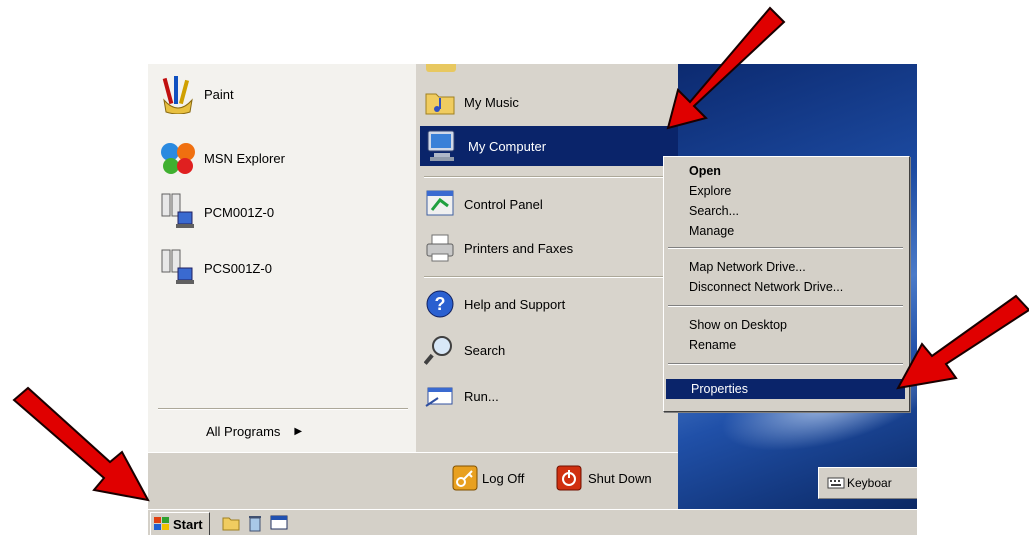 This screenshot has width=1029, height=535. I want to click on arrow-to-start-button, so click(81, 444).